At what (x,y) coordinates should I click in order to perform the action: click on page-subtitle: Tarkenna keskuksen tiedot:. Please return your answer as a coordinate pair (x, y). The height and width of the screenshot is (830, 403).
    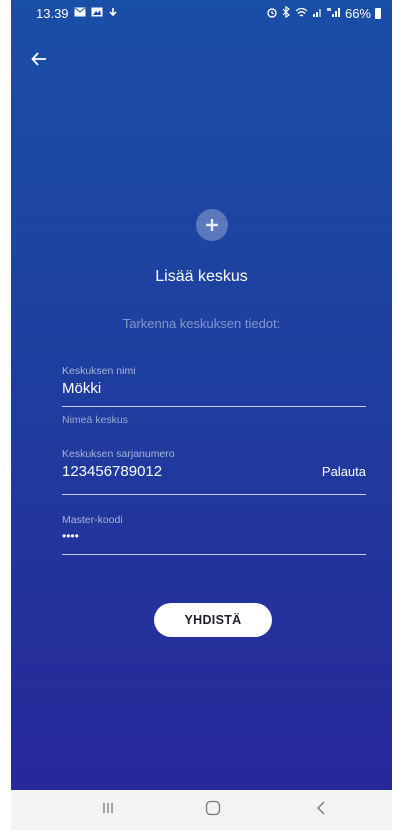
    Looking at the image, I should click on (201, 323).